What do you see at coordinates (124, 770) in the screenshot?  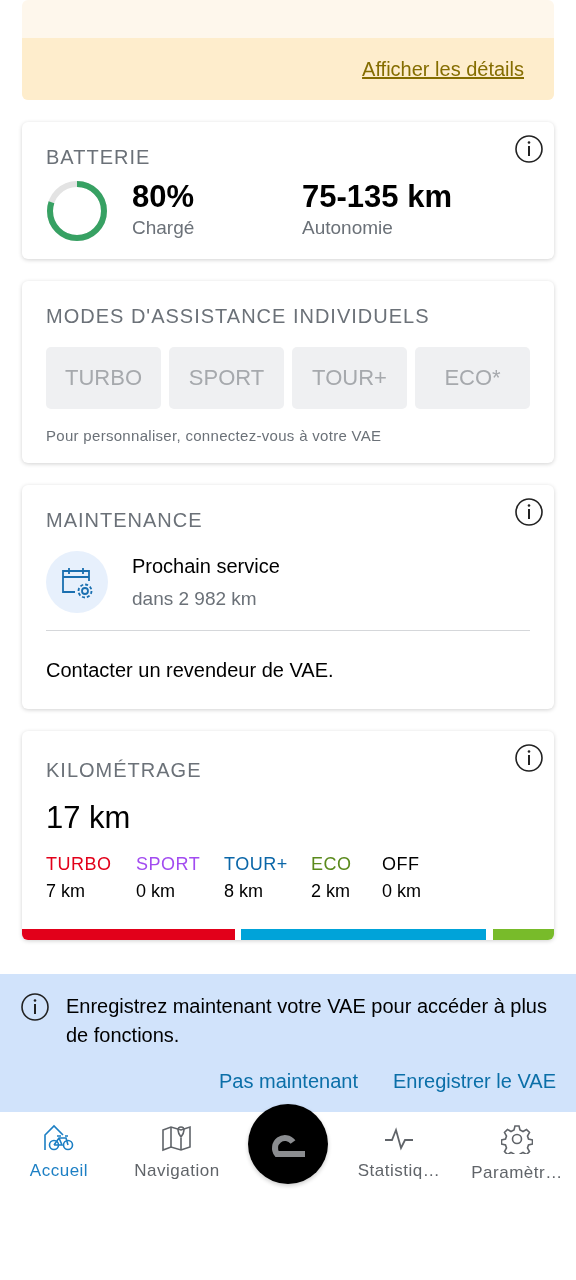 I see `card-title: KILOMÉTRAGE` at bounding box center [124, 770].